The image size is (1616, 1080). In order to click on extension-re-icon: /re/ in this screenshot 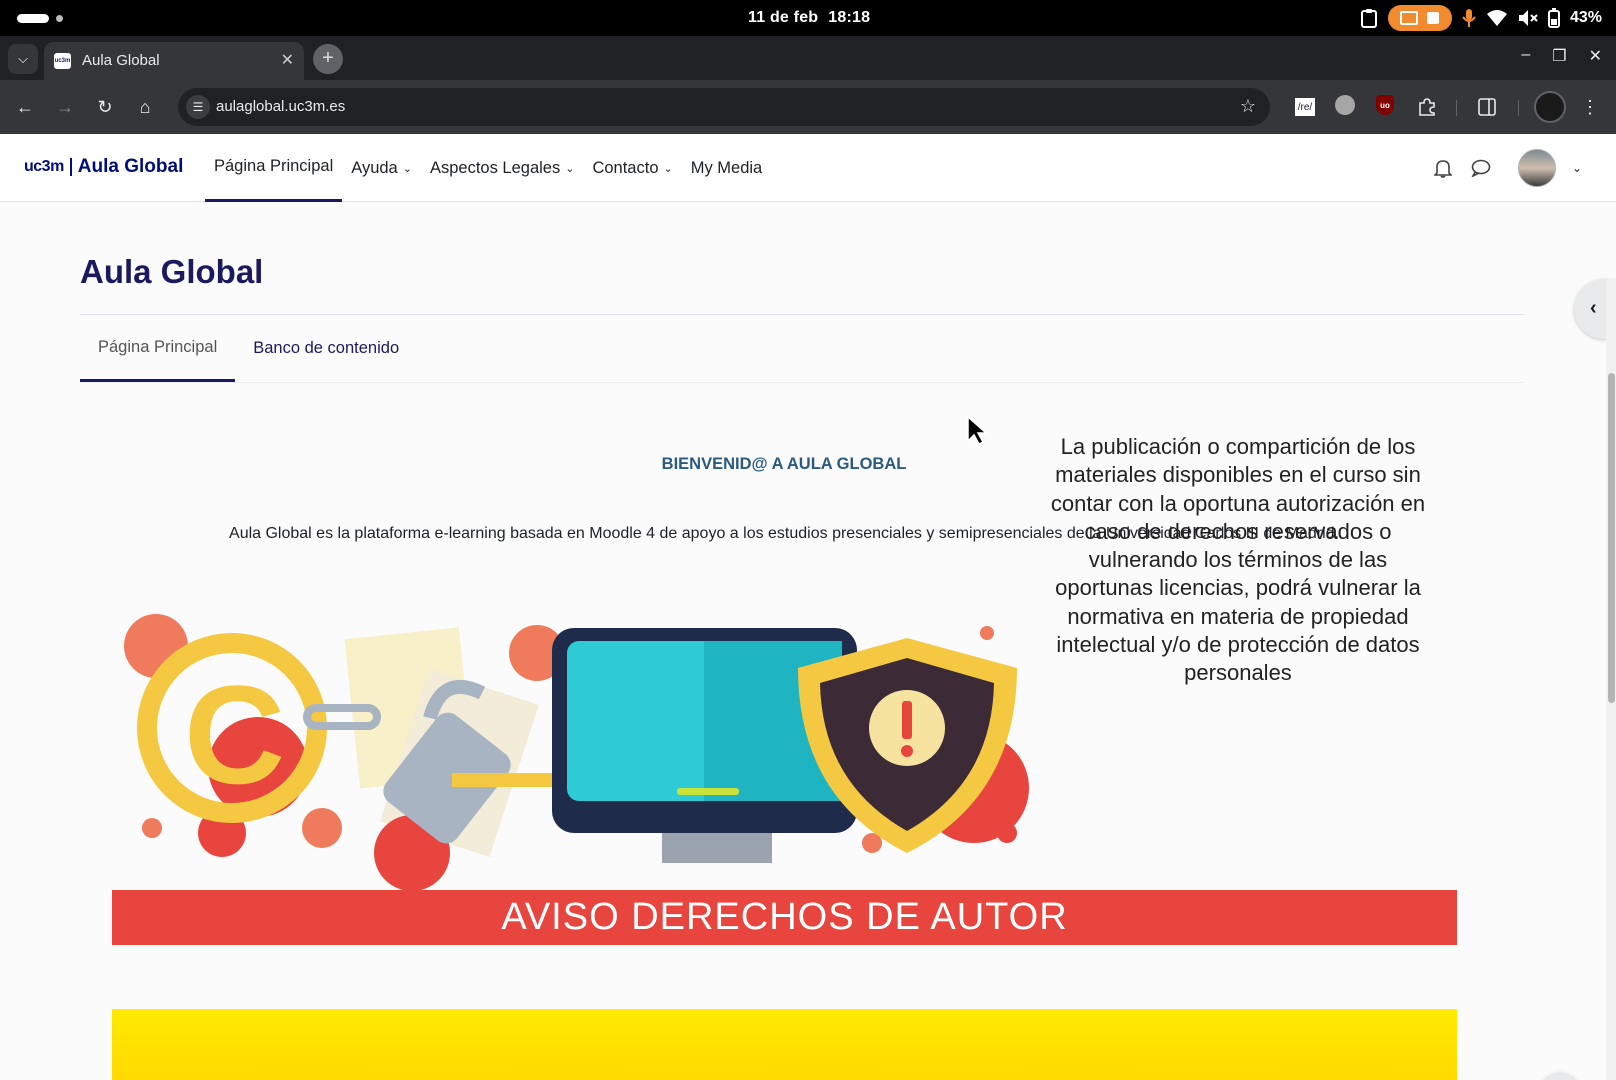, I will do `click(1305, 107)`.